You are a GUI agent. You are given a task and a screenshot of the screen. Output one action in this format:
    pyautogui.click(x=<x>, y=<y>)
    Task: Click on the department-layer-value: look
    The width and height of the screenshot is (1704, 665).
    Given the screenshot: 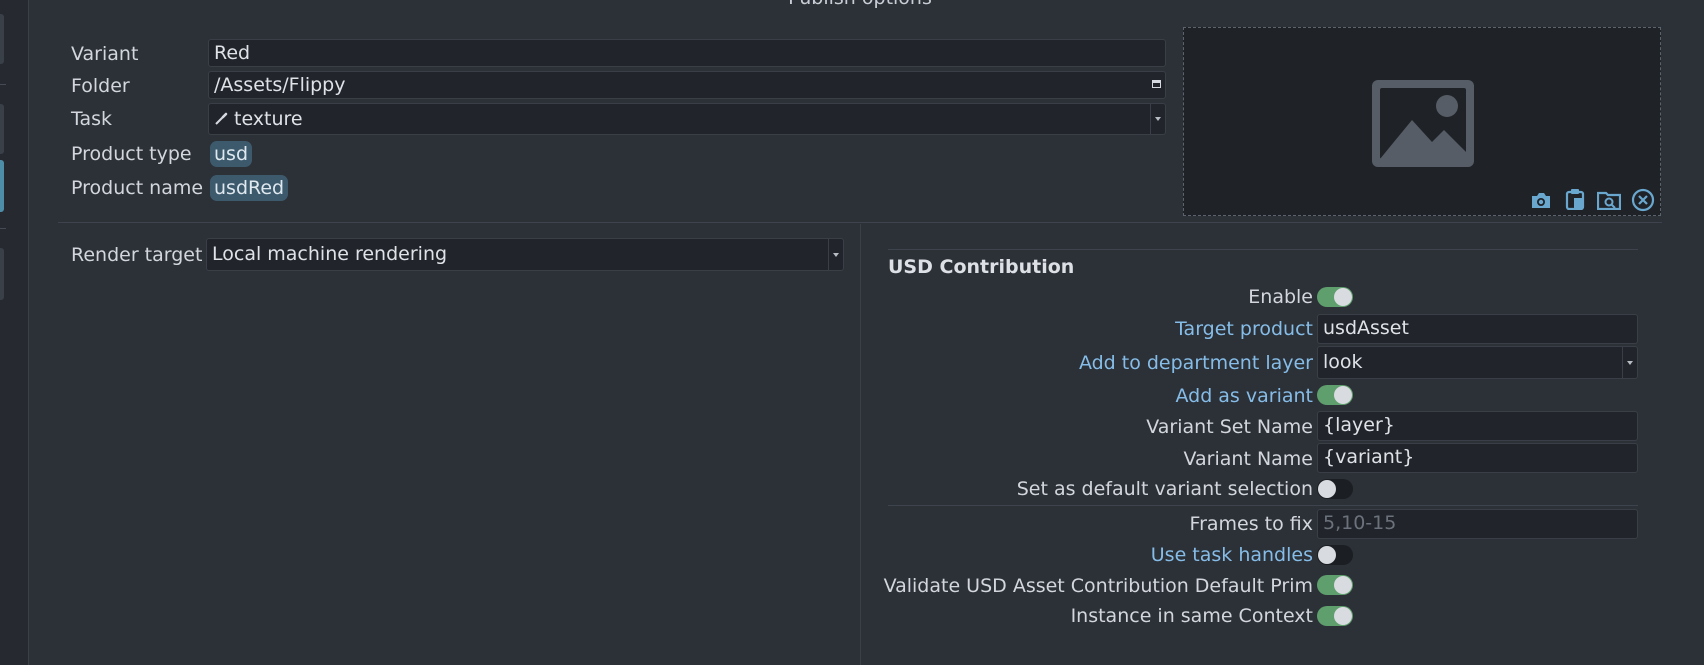 What is the action you would take?
    pyautogui.click(x=1343, y=362)
    